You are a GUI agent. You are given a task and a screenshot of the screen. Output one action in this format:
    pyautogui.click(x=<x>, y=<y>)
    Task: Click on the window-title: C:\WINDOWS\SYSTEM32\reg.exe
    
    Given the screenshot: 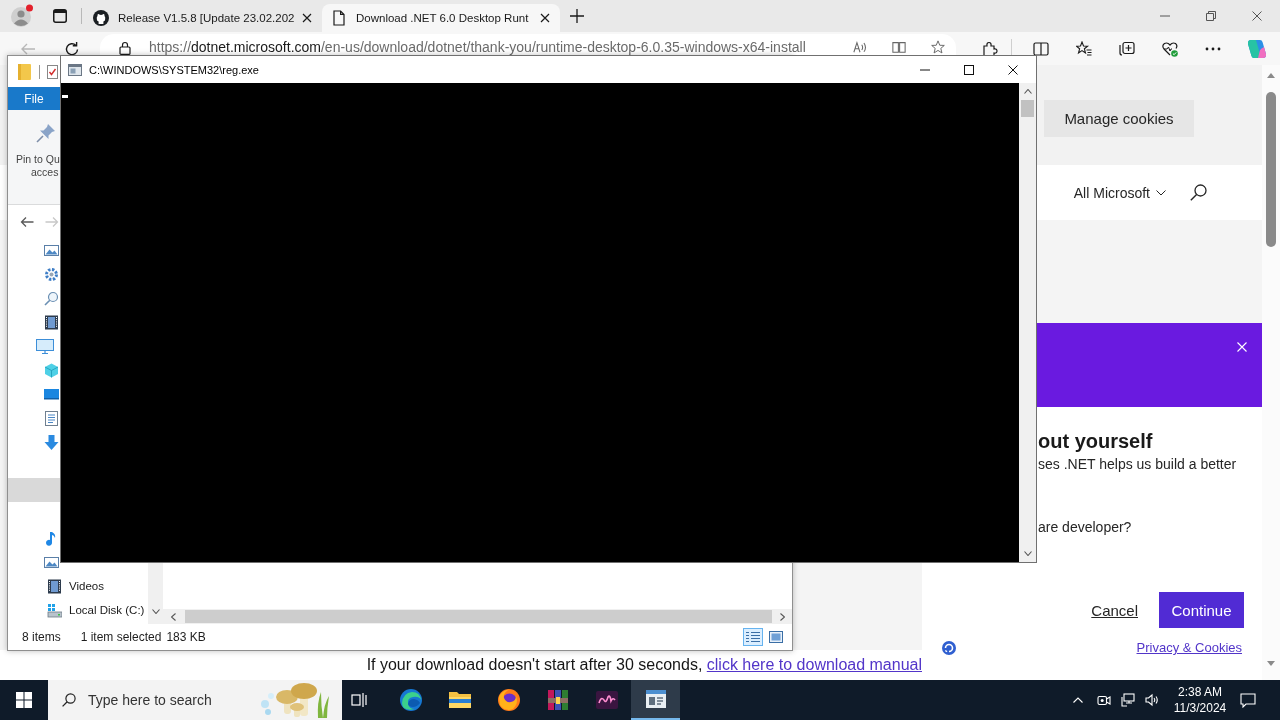 What is the action you would take?
    pyautogui.click(x=174, y=69)
    